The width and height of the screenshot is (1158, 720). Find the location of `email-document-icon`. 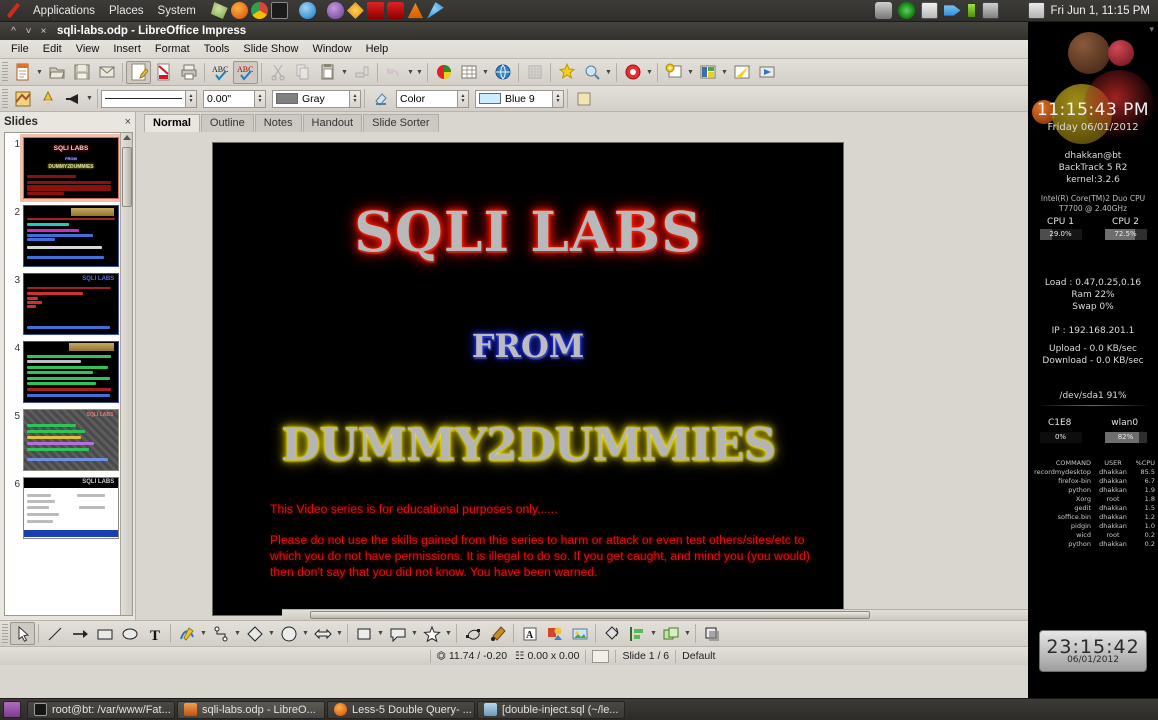

email-document-icon is located at coordinates (106, 72).